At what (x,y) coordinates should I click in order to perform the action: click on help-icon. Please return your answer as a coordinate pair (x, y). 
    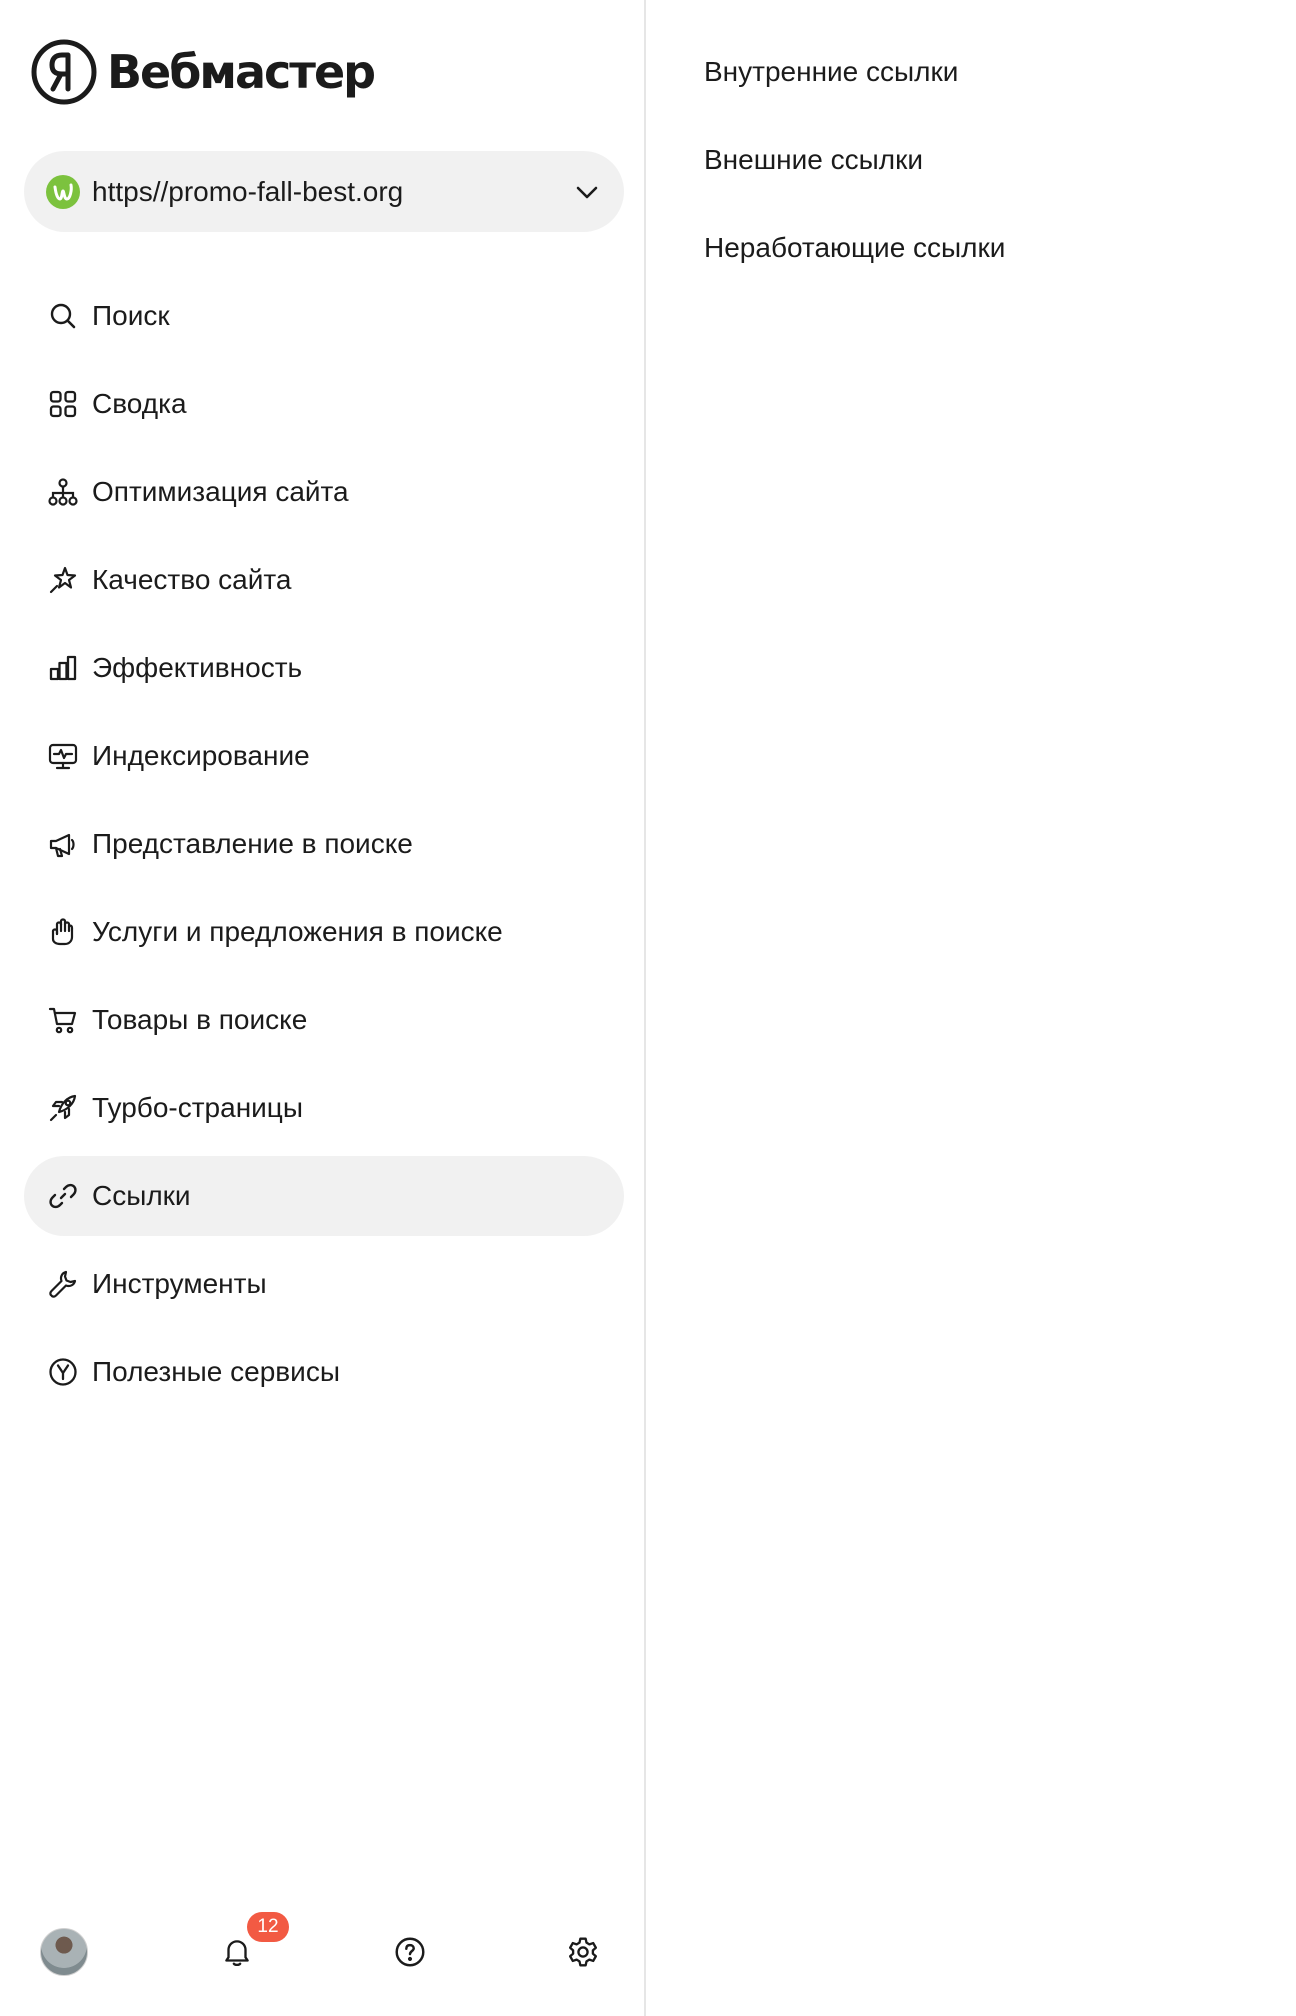
    Looking at the image, I should click on (410, 1952).